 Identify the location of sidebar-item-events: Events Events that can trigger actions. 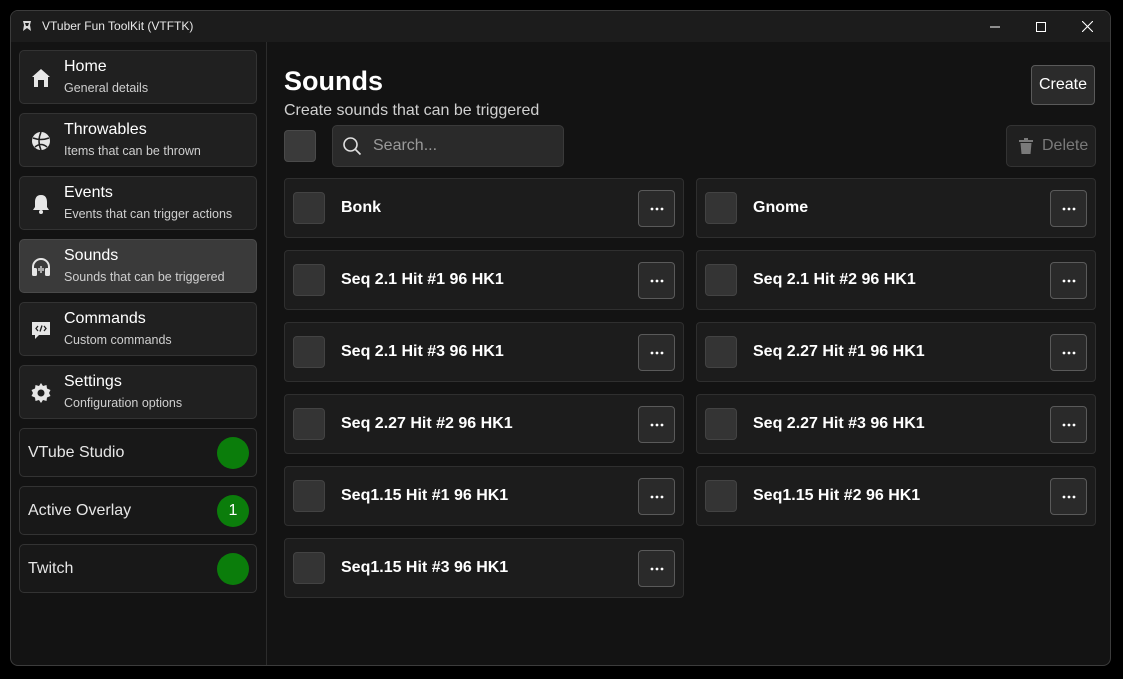
(138, 203).